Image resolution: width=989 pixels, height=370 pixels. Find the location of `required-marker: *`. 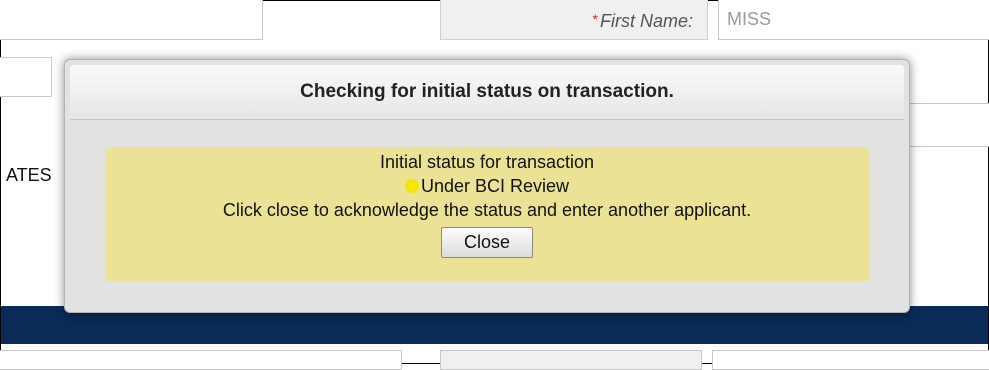

required-marker: * is located at coordinates (595, 19).